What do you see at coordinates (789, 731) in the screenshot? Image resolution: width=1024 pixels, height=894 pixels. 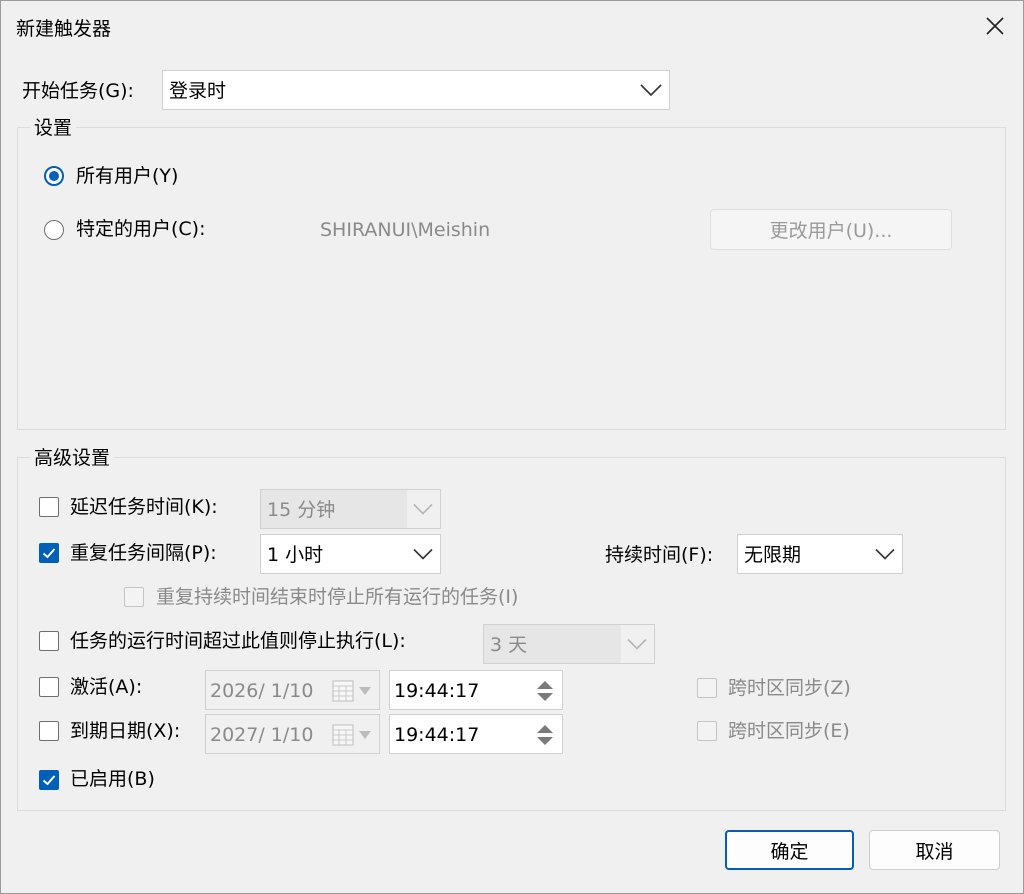 I see `expire-sync-label: 跨时区同步(E)` at bounding box center [789, 731].